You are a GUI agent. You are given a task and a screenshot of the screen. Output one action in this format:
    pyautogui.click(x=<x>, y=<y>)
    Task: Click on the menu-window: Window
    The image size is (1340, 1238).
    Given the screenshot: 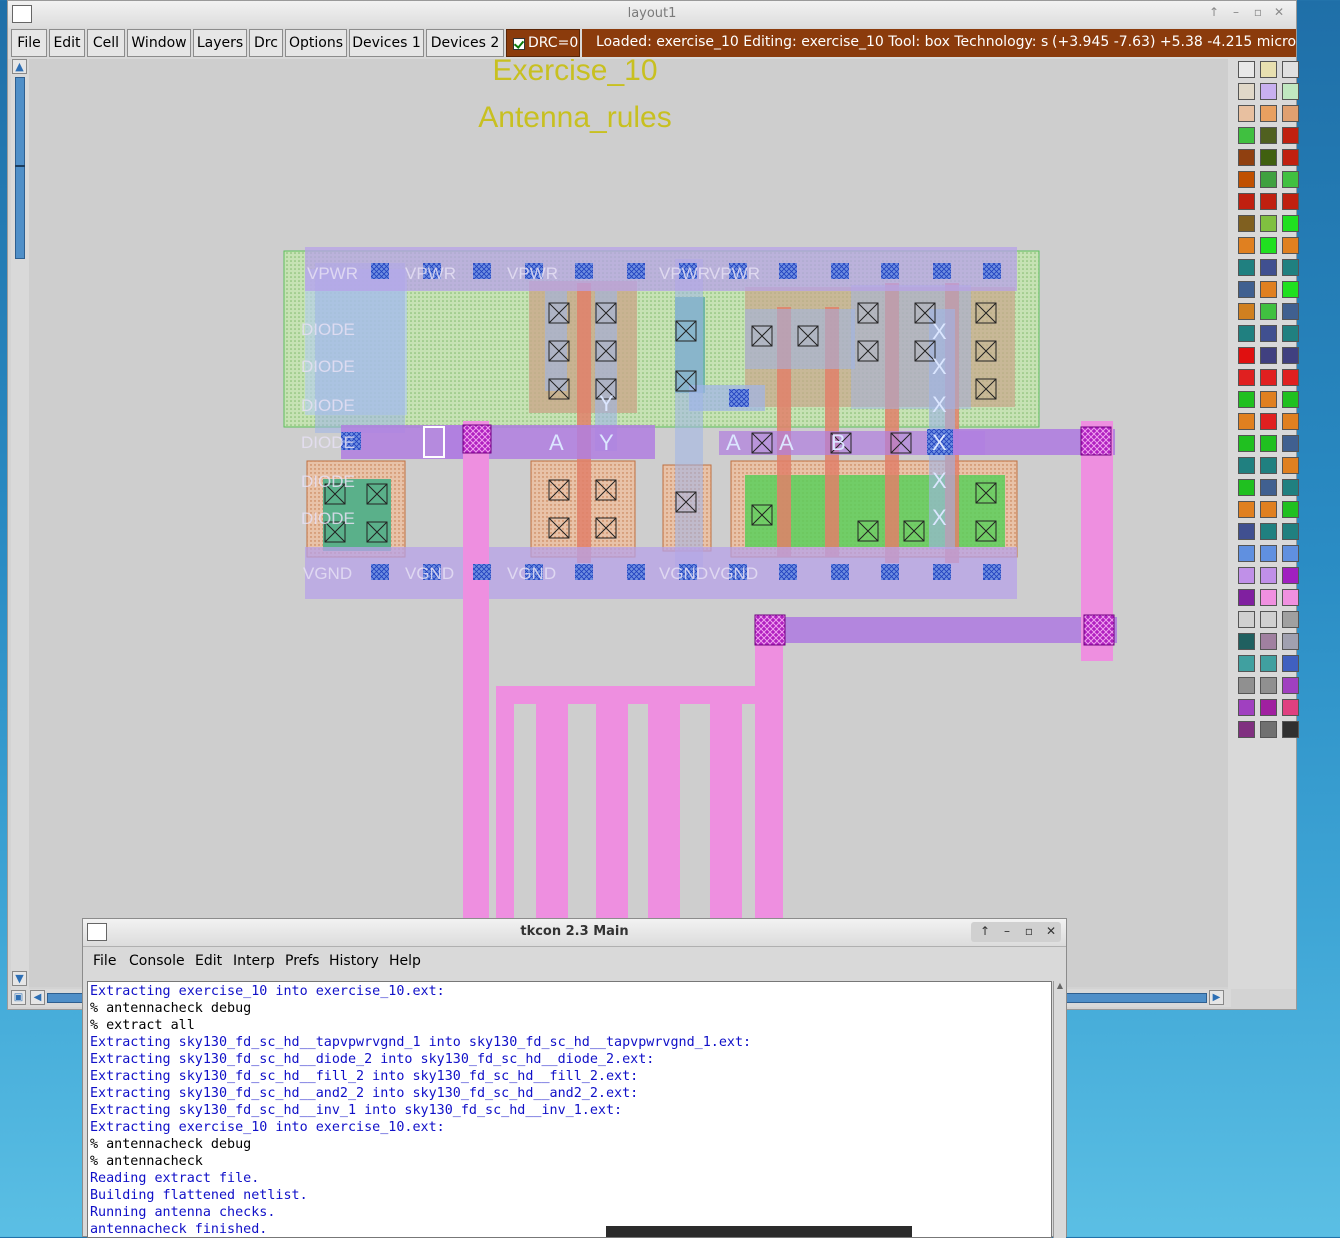 What is the action you would take?
    pyautogui.click(x=159, y=43)
    